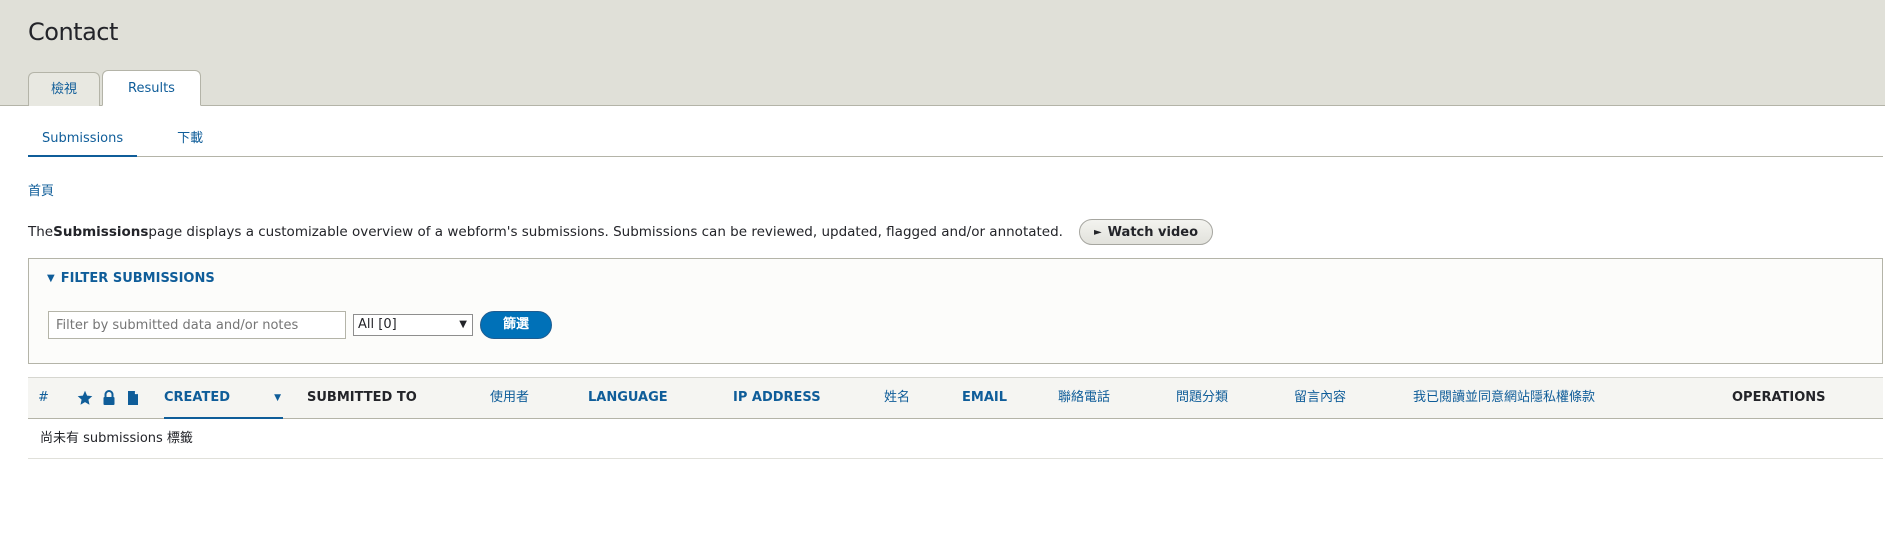 This screenshot has height=537, width=1885. What do you see at coordinates (101, 232) in the screenshot?
I see `description-bold: Submissions` at bounding box center [101, 232].